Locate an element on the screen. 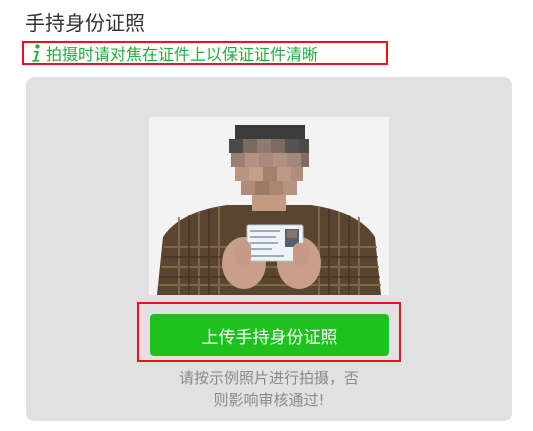 This screenshot has height=431, width=533. info-icon is located at coordinates (36, 53).